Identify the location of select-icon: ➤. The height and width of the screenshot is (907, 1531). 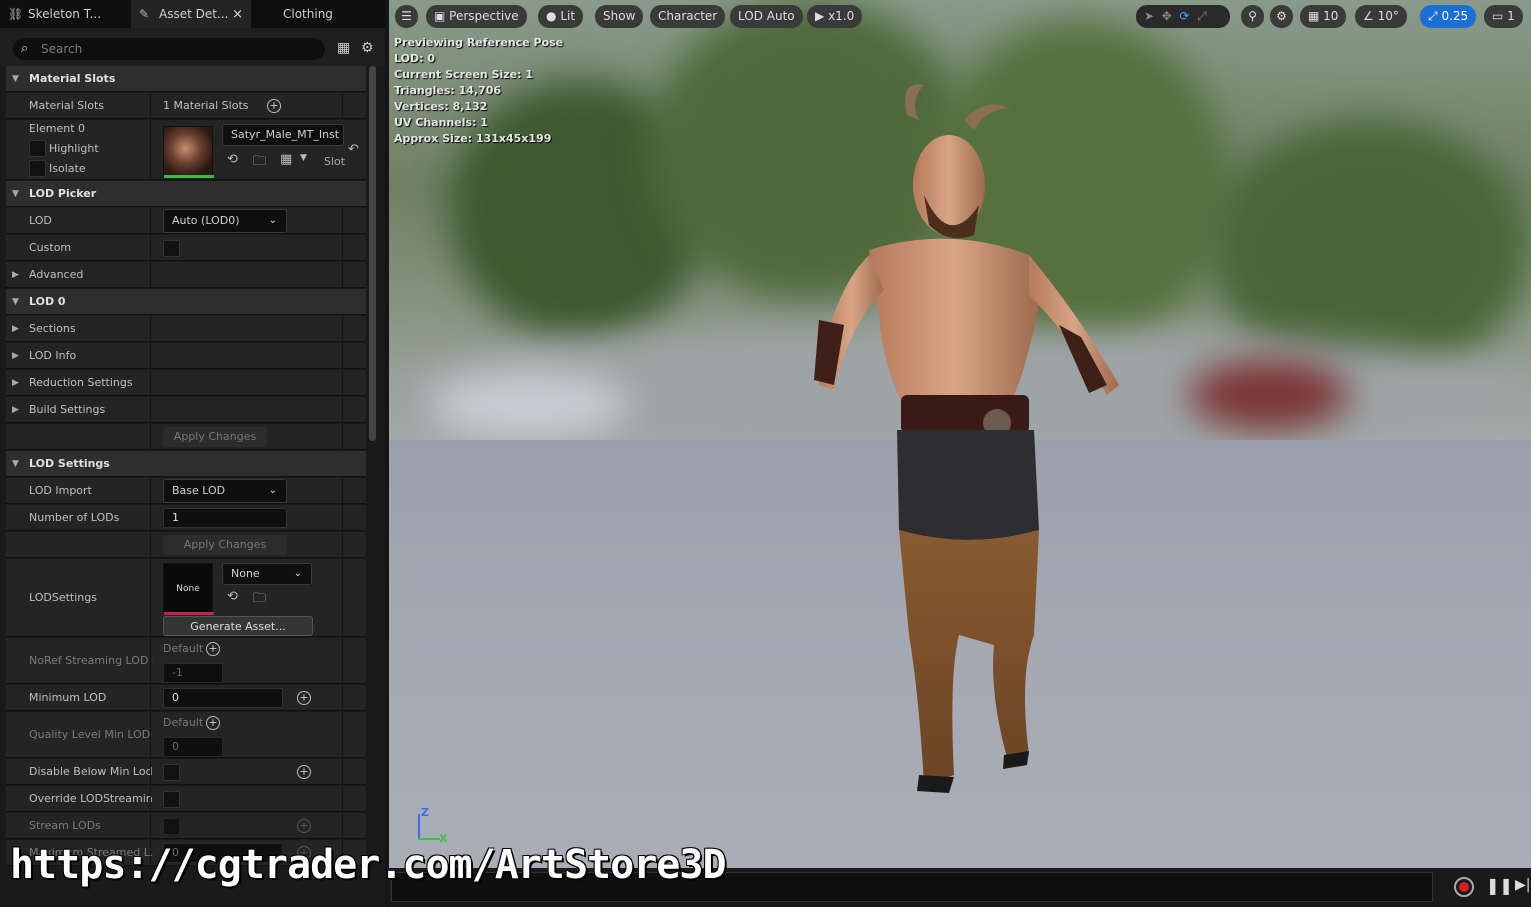
(1149, 16).